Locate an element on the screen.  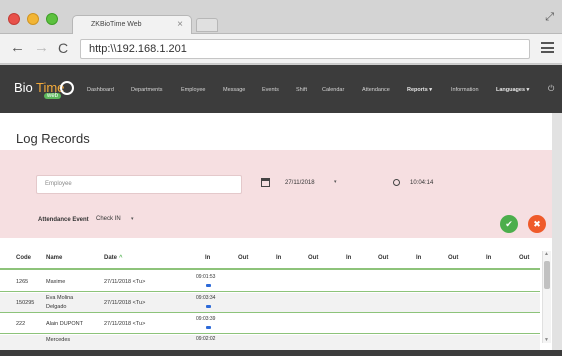
logo-clock-icon is located at coordinates (67, 88).